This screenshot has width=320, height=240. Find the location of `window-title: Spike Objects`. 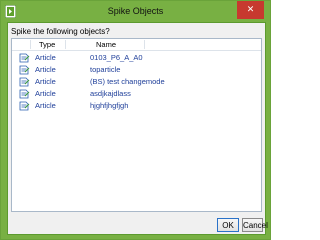

window-title: Spike Objects is located at coordinates (135, 11).